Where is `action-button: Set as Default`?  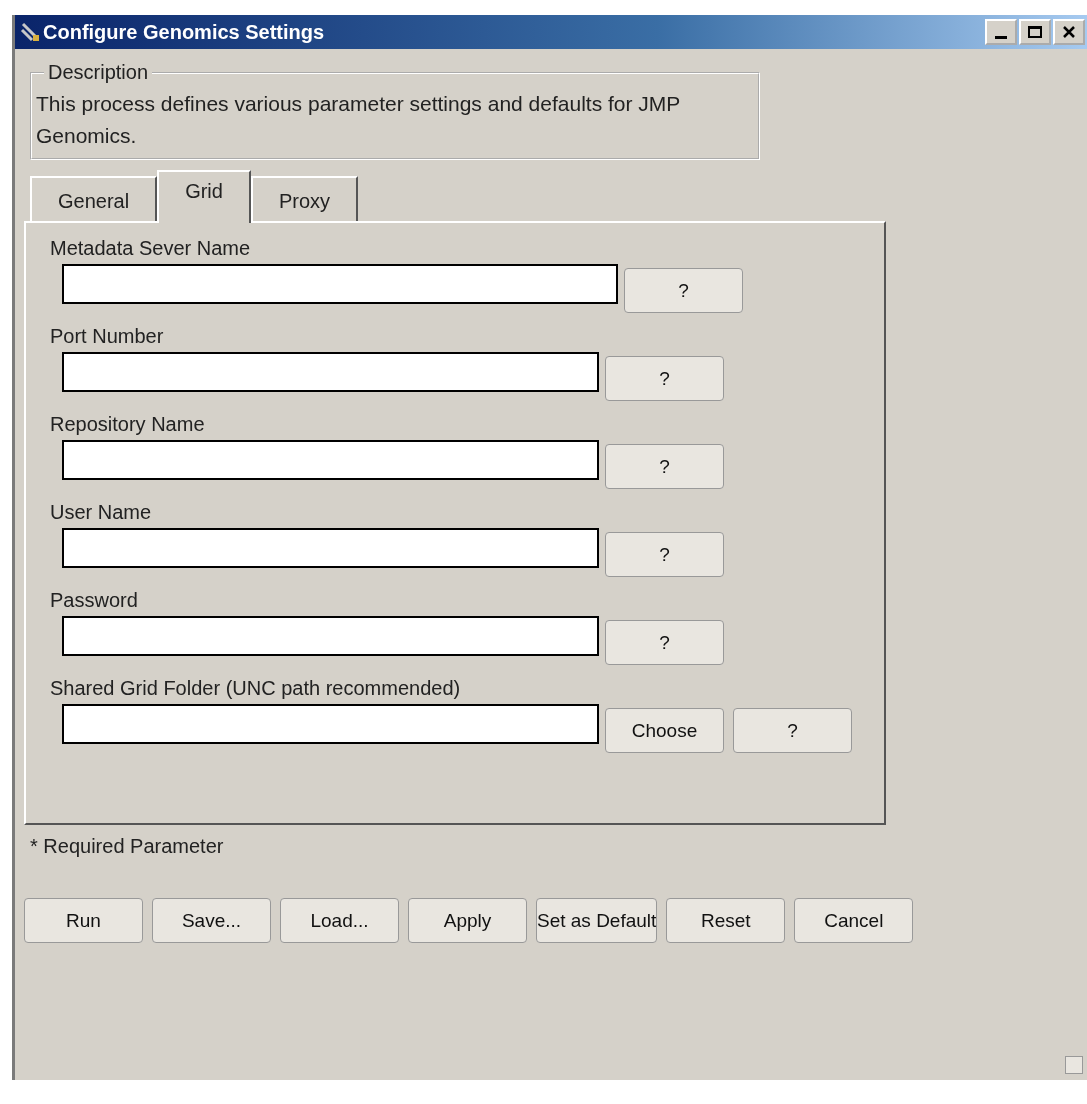
action-button: Set as Default is located at coordinates (597, 920).